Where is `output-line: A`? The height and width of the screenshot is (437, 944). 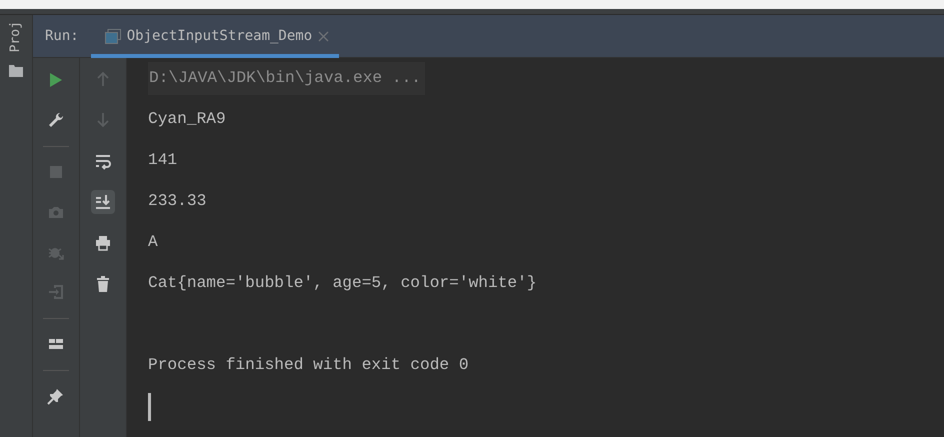
output-line: A is located at coordinates (153, 243).